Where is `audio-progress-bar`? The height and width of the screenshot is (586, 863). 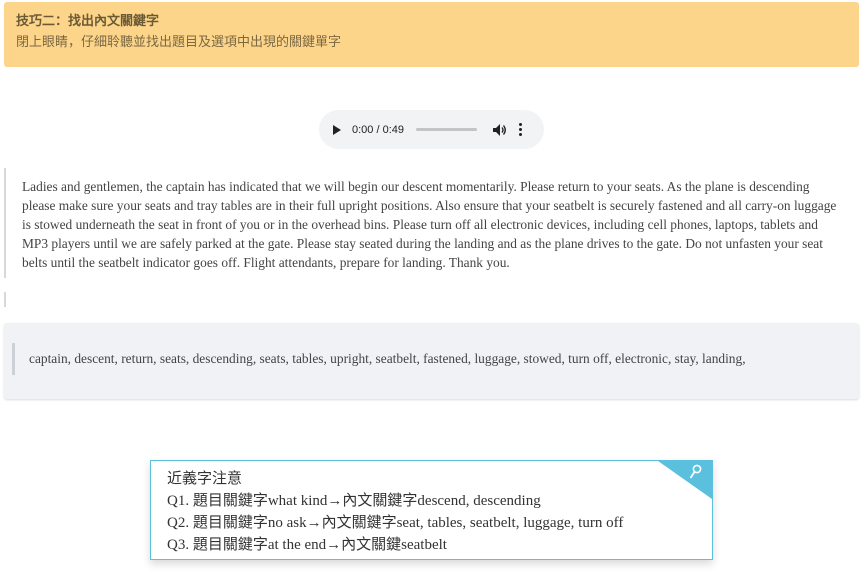
audio-progress-bar is located at coordinates (446, 129).